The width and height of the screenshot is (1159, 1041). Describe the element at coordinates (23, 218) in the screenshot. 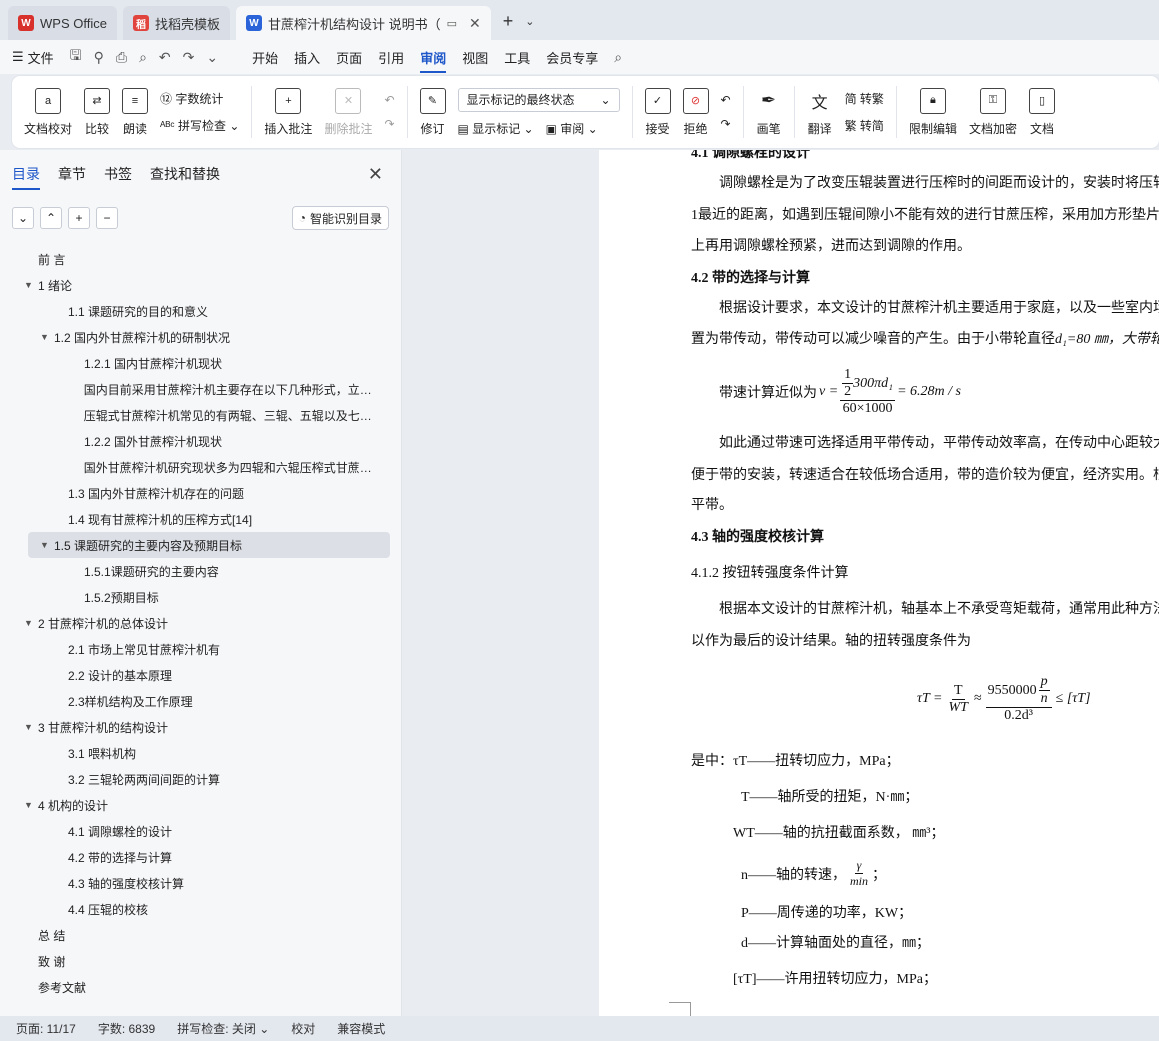

I see `collapse-all-button: ⌄` at that location.